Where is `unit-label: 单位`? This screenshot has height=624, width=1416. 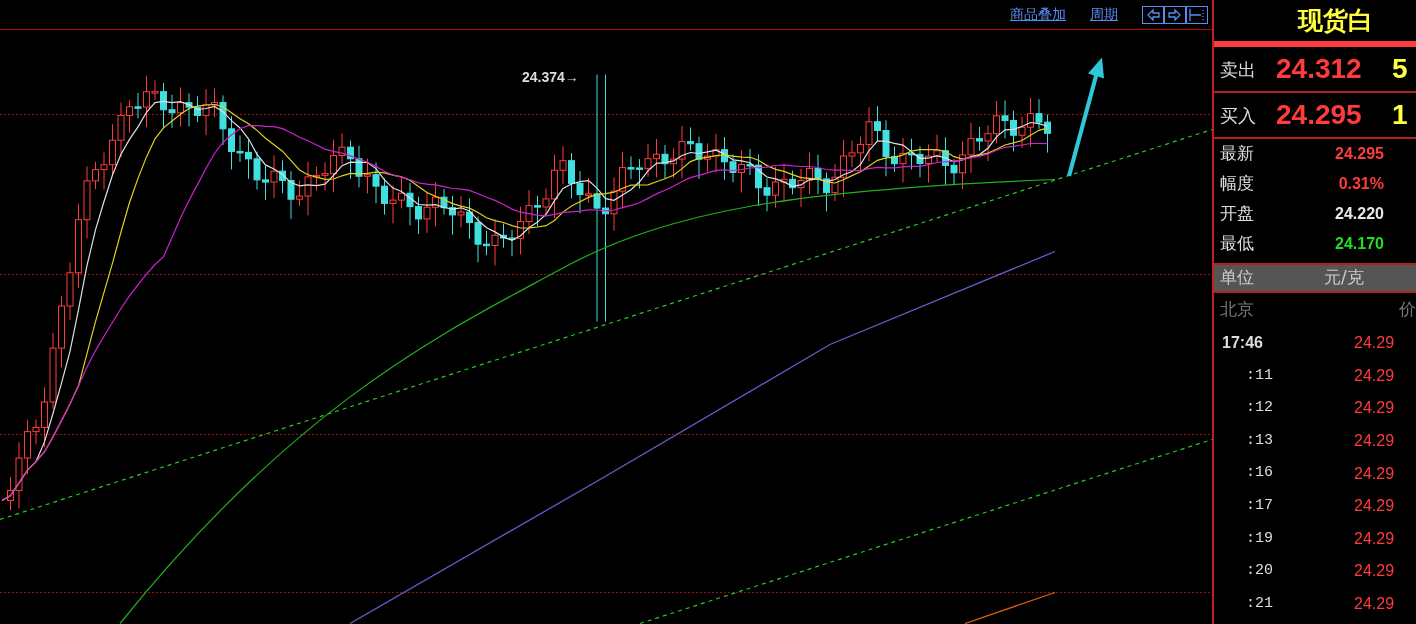
unit-label: 单位 is located at coordinates (1237, 278).